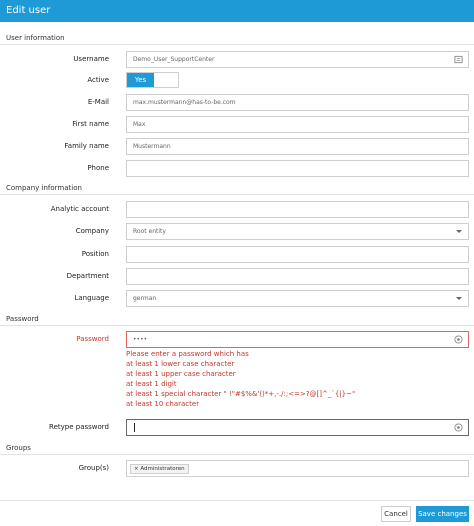  I want to click on password-error-line: Please enter a password which has, so click(187, 354).